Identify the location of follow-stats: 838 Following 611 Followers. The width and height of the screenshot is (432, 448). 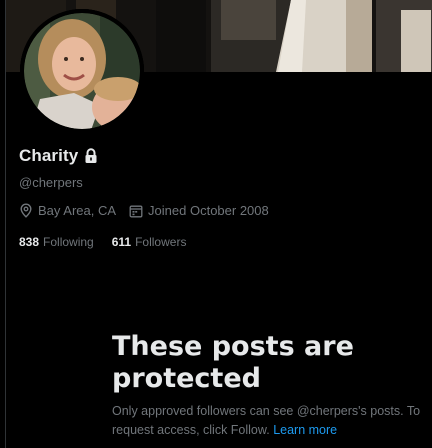
(111, 242).